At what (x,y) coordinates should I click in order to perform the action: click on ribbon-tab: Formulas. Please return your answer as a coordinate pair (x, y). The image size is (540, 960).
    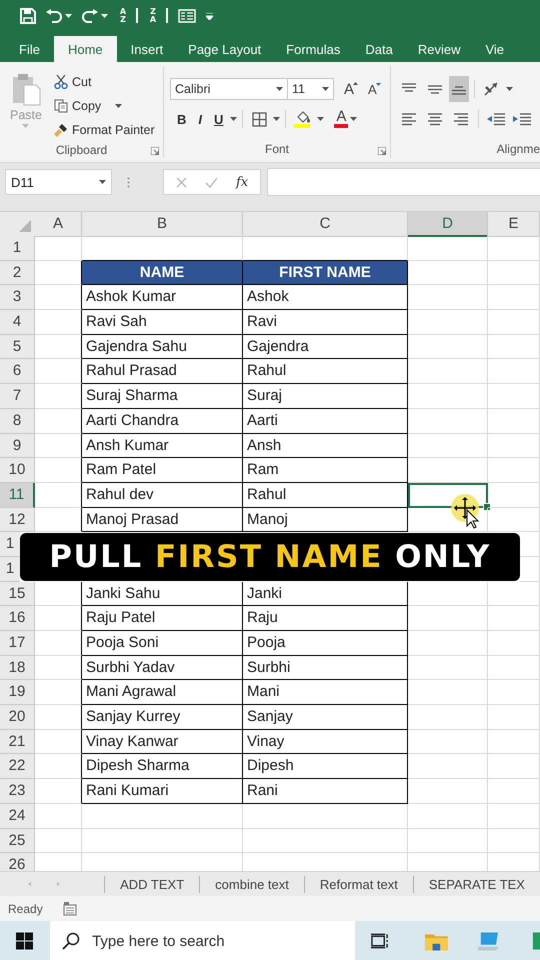
    Looking at the image, I should click on (313, 49).